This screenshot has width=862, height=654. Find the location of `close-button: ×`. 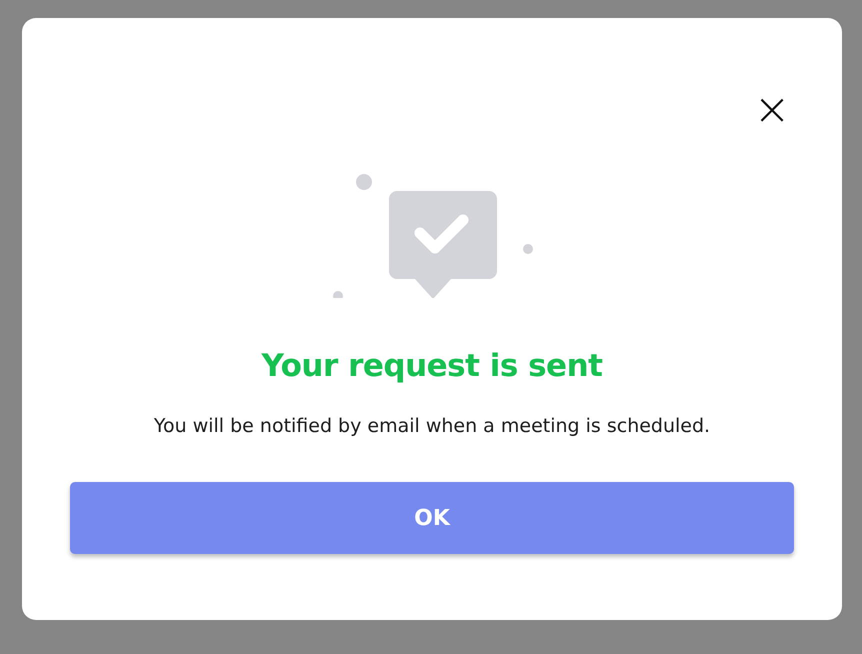

close-button: × is located at coordinates (772, 110).